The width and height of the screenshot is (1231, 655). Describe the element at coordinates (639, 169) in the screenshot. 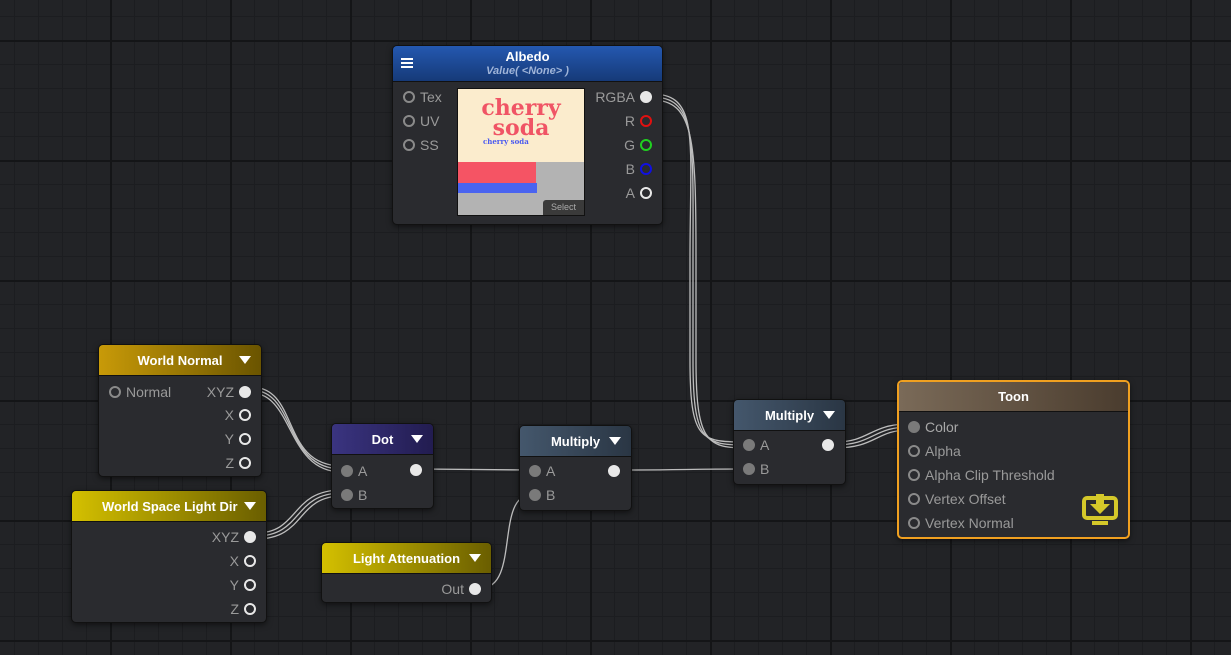

I see `output-b: B` at that location.